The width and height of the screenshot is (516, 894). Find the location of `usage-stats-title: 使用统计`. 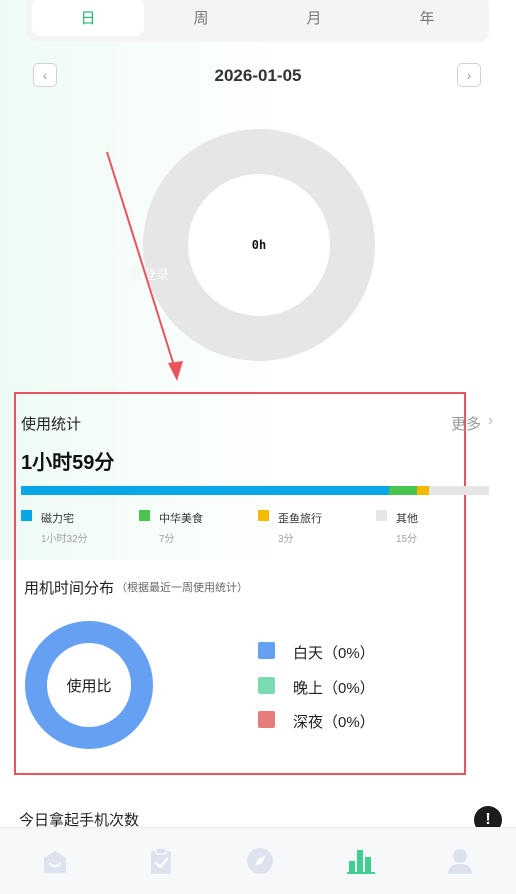

usage-stats-title: 使用统计 is located at coordinates (51, 424).